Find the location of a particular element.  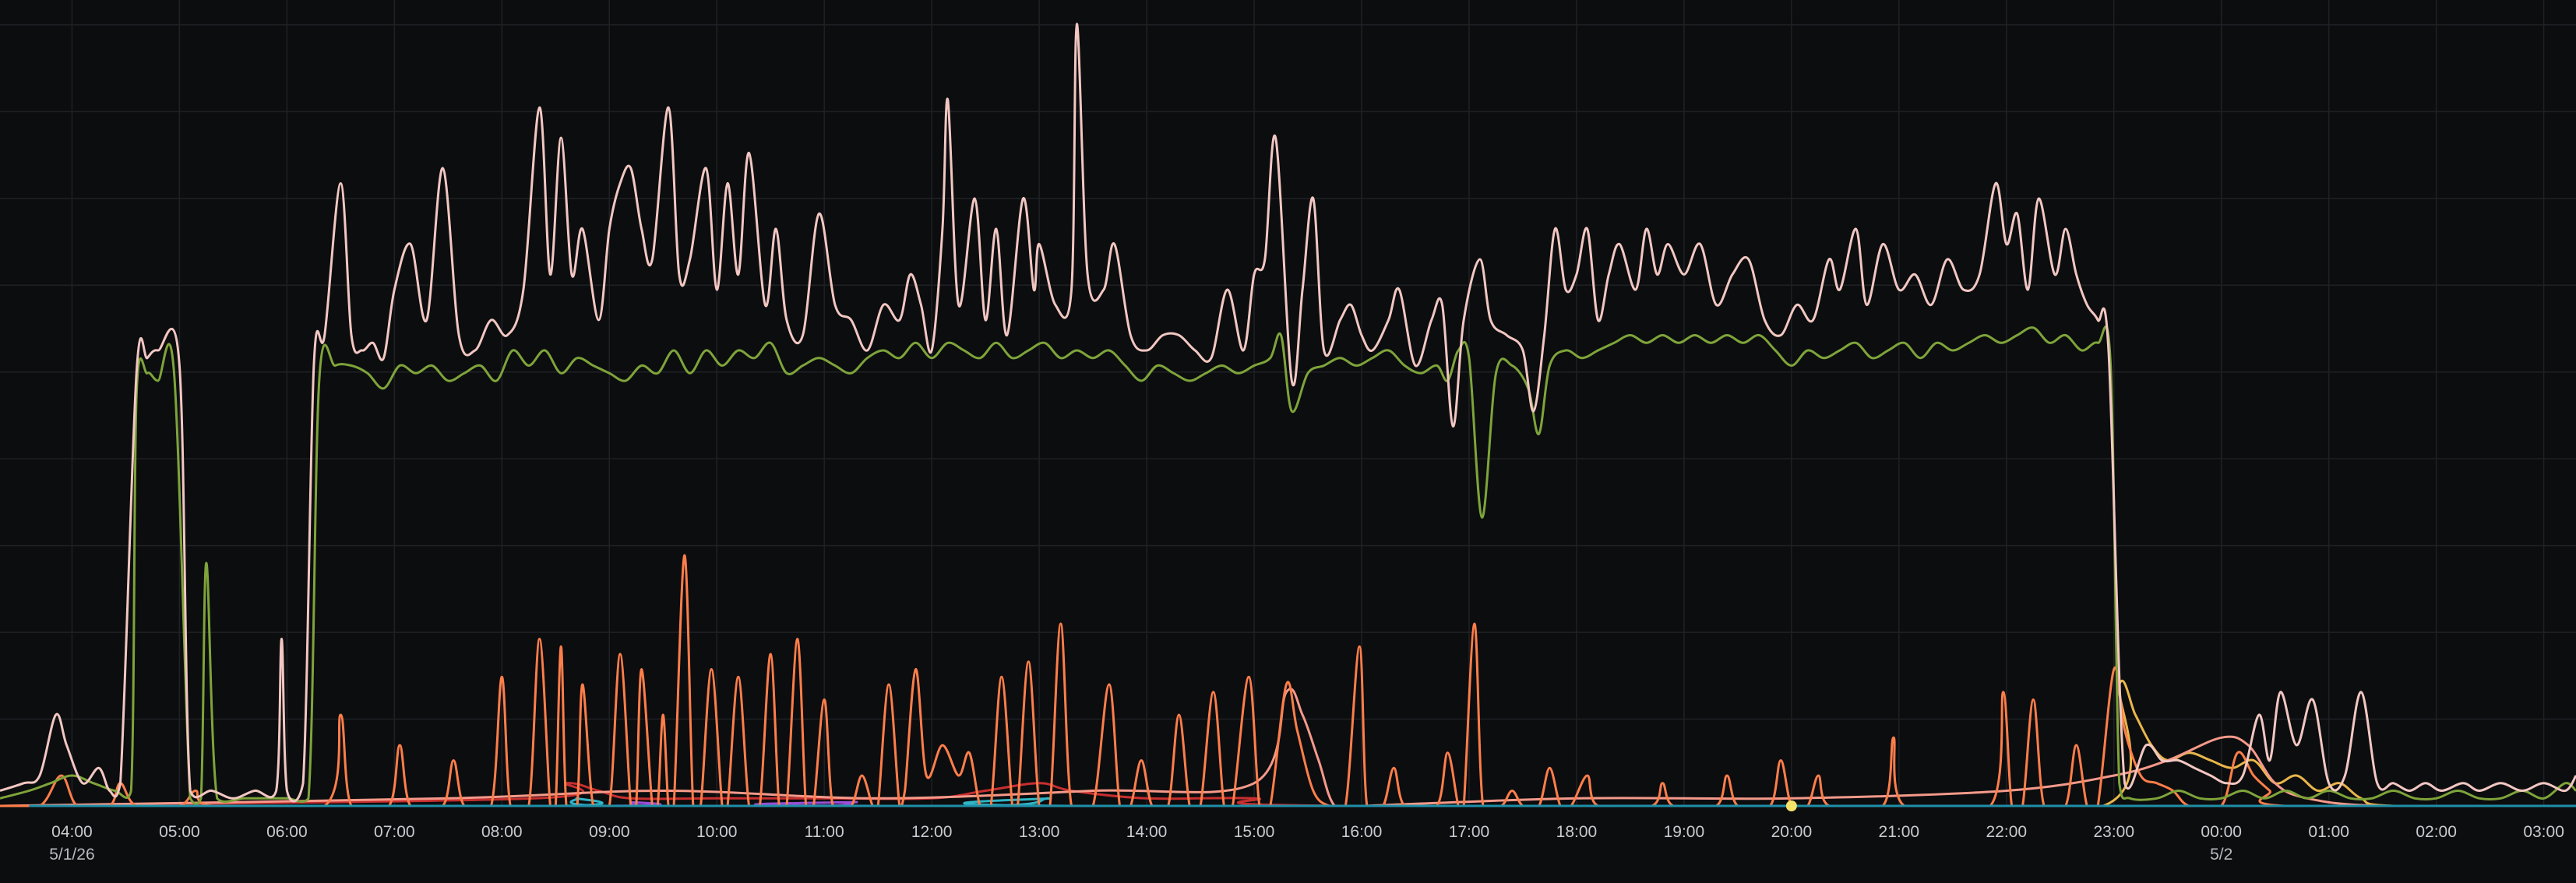

x-tick-label: 08:00 is located at coordinates (502, 832).